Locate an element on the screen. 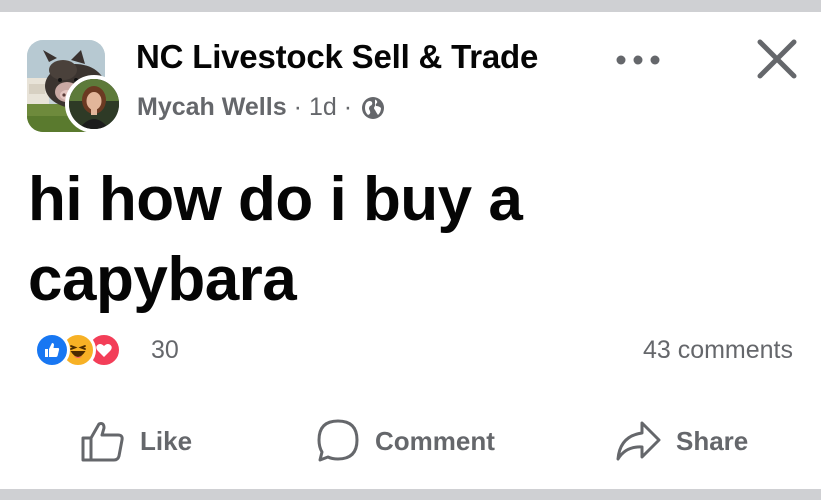  reactions-summary is located at coordinates (89, 350).